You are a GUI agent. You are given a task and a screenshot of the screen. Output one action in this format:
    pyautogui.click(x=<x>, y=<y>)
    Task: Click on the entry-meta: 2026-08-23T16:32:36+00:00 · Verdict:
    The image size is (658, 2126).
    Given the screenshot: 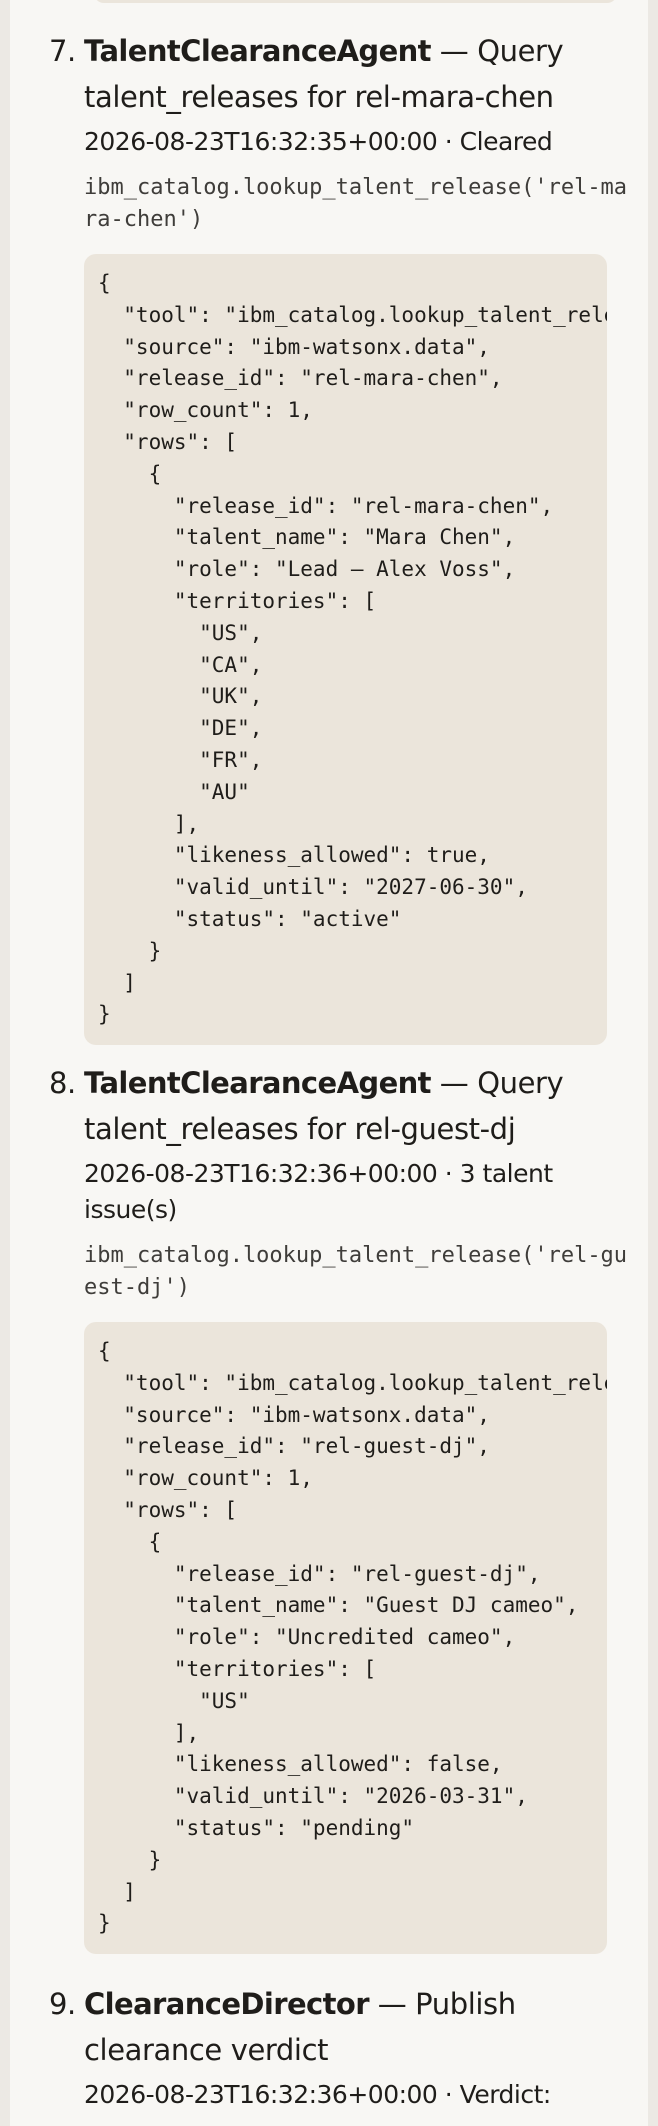 What is the action you would take?
    pyautogui.click(x=317, y=2094)
    